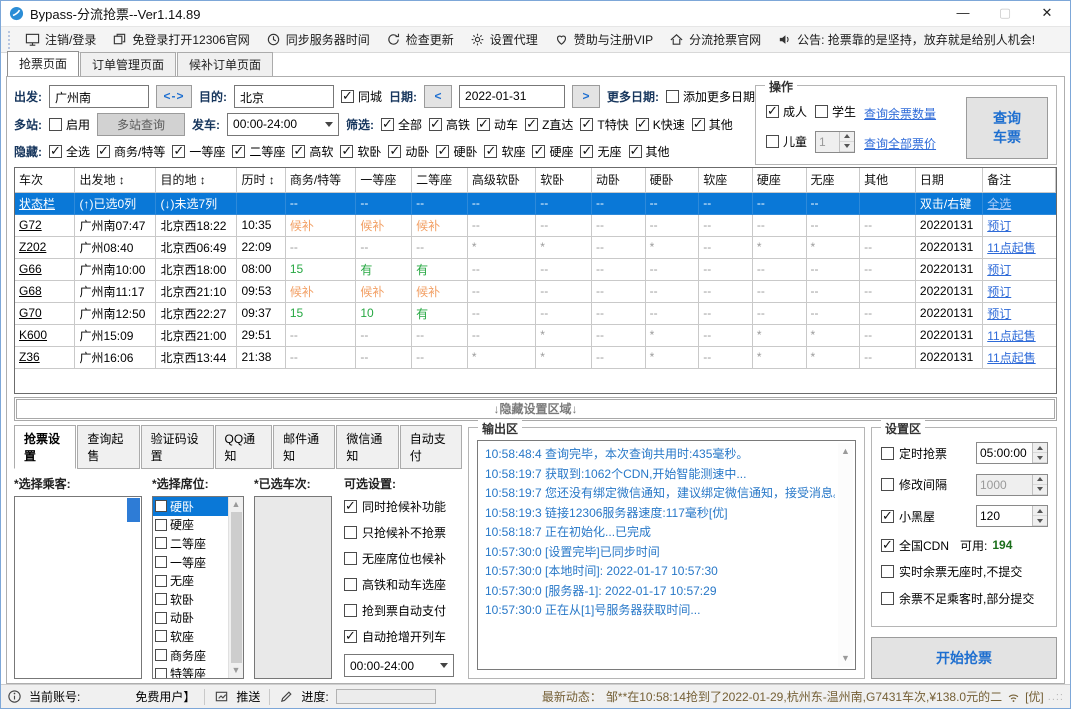 Image resolution: width=1071 pixels, height=709 pixels. What do you see at coordinates (128, 64) in the screenshot?
I see `main-tab: 订单管理页面` at bounding box center [128, 64].